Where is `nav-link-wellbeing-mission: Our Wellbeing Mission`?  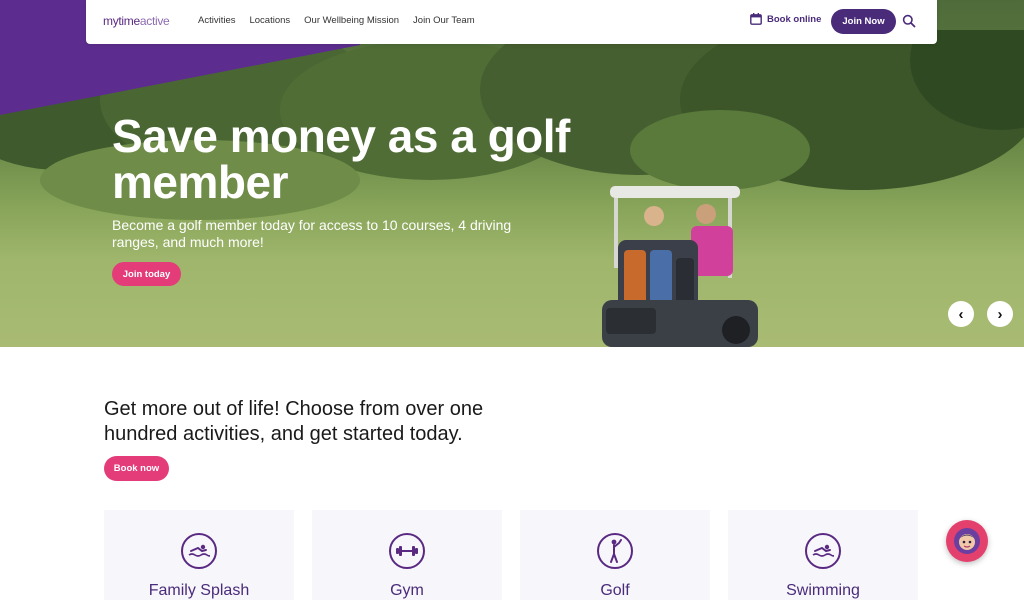 nav-link-wellbeing-mission: Our Wellbeing Mission is located at coordinates (351, 20).